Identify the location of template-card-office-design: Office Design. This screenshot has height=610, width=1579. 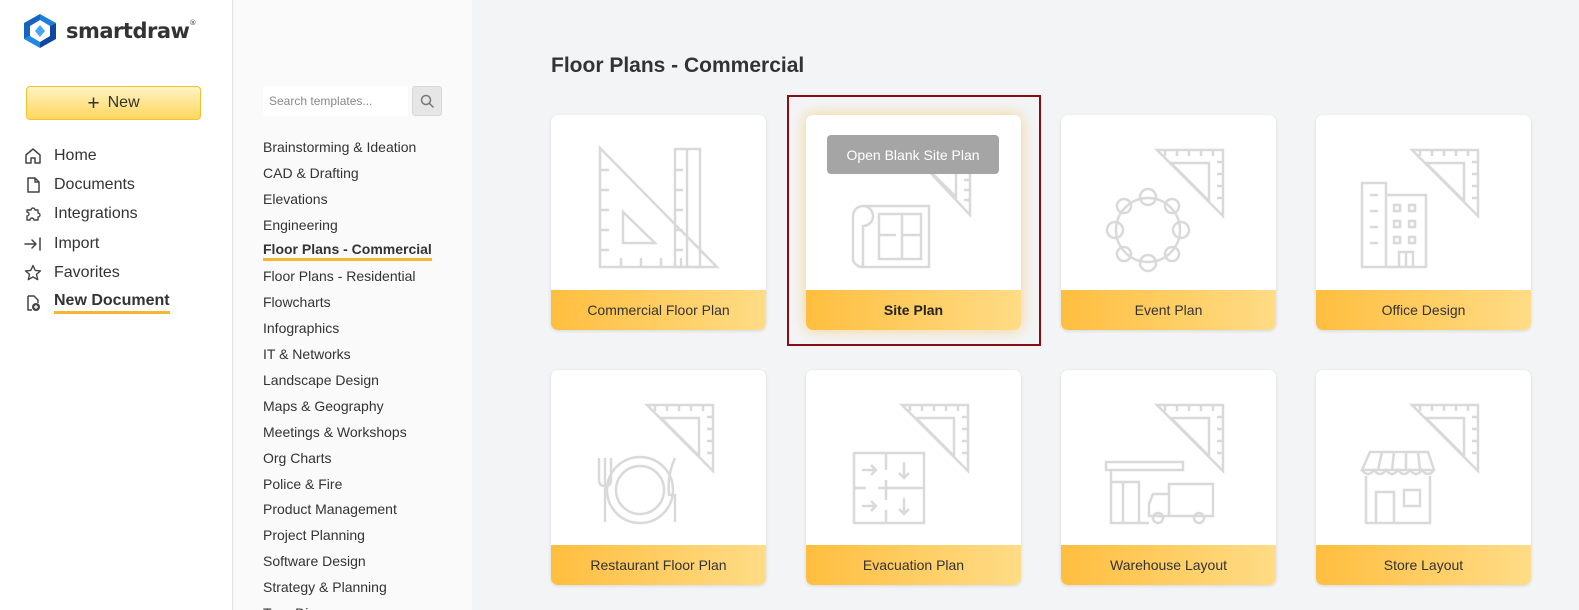
(1423, 222).